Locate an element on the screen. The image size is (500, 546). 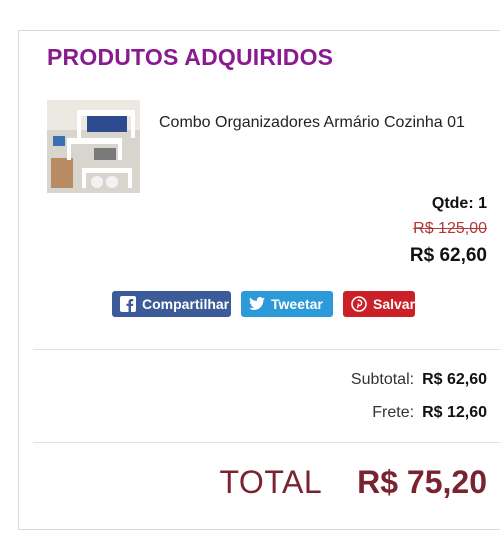
twitter-share-label: Tweetar is located at coordinates (297, 304).